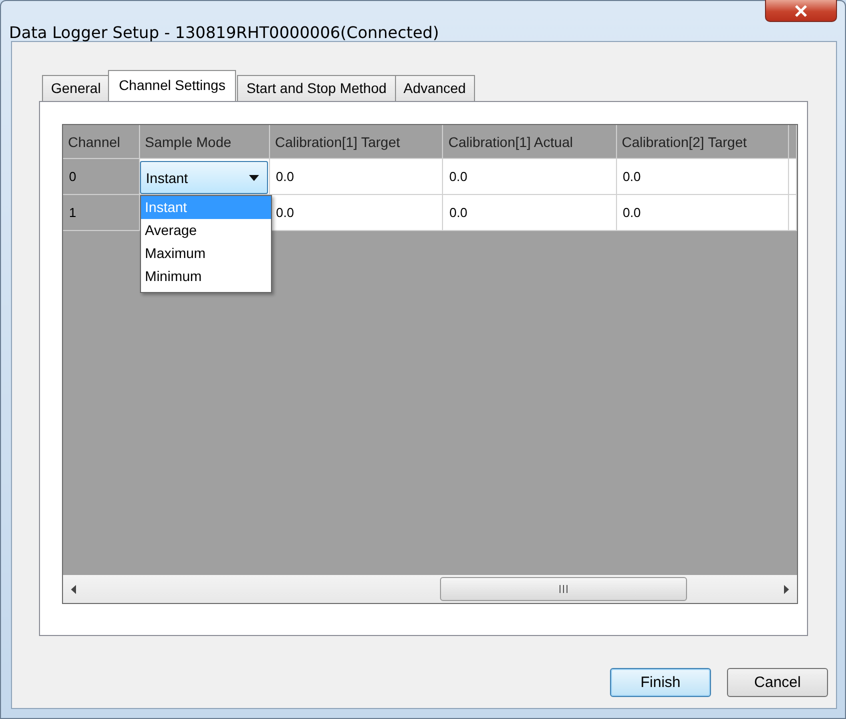  I want to click on tab: Advanced, so click(434, 88).